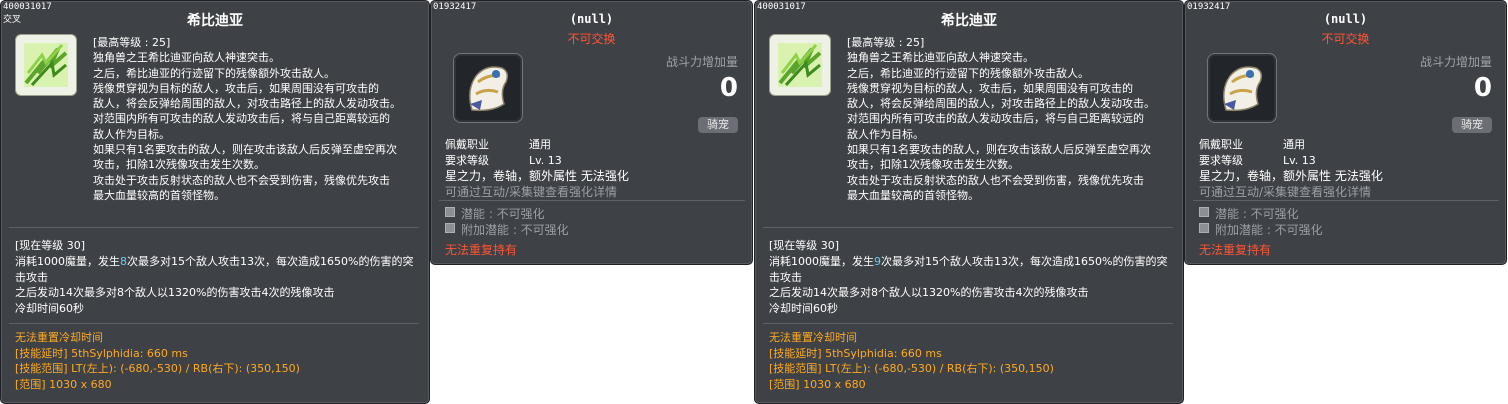  Describe the element at coordinates (241, 180) in the screenshot. I see `desc-line: 攻击处于攻击反射状态的敌人也不会受到伤害，残像优先攻击` at that location.